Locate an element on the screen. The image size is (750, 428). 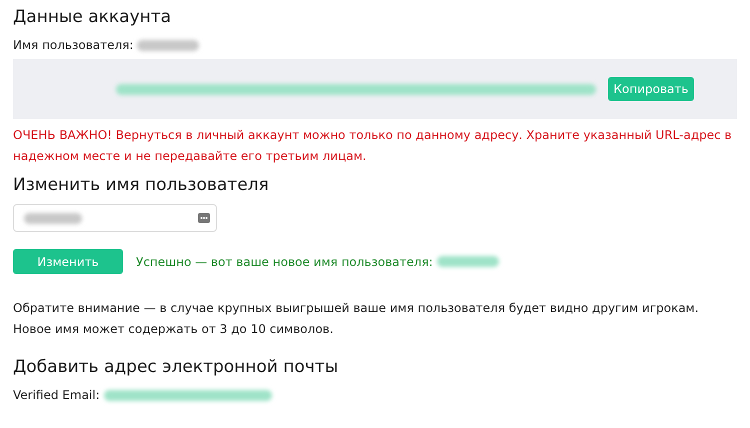
section-title: Добавить адрес электронной почты is located at coordinates (176, 367).